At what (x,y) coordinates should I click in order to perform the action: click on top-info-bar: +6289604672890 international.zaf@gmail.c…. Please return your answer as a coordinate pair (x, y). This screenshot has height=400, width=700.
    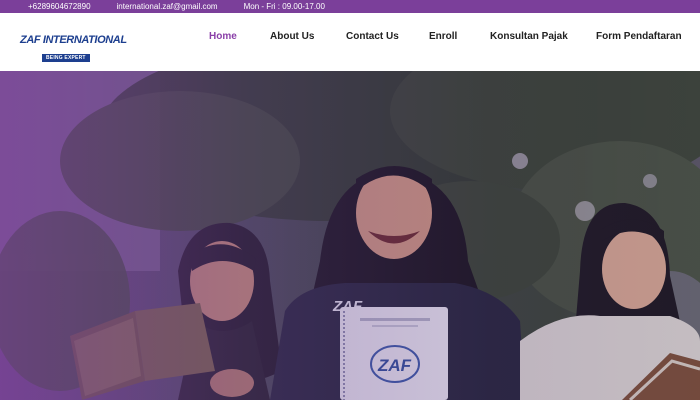
    Looking at the image, I should click on (350, 6).